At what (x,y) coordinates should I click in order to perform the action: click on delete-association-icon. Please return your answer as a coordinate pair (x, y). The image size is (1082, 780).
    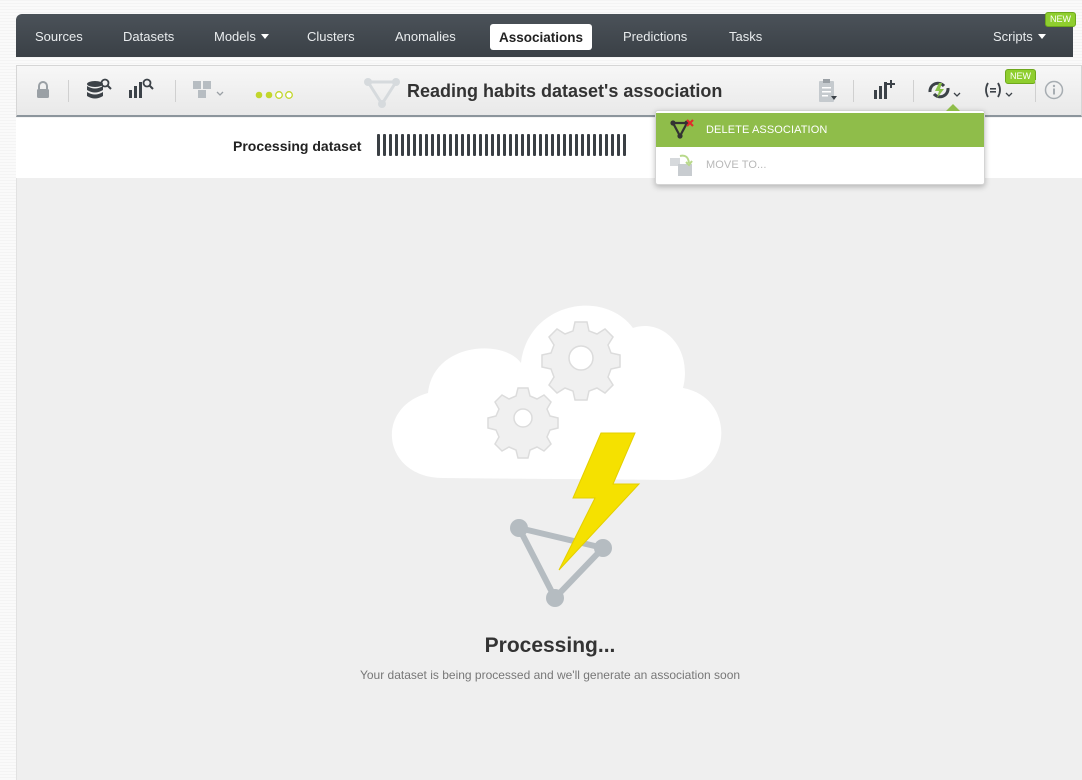
    Looking at the image, I should click on (682, 131).